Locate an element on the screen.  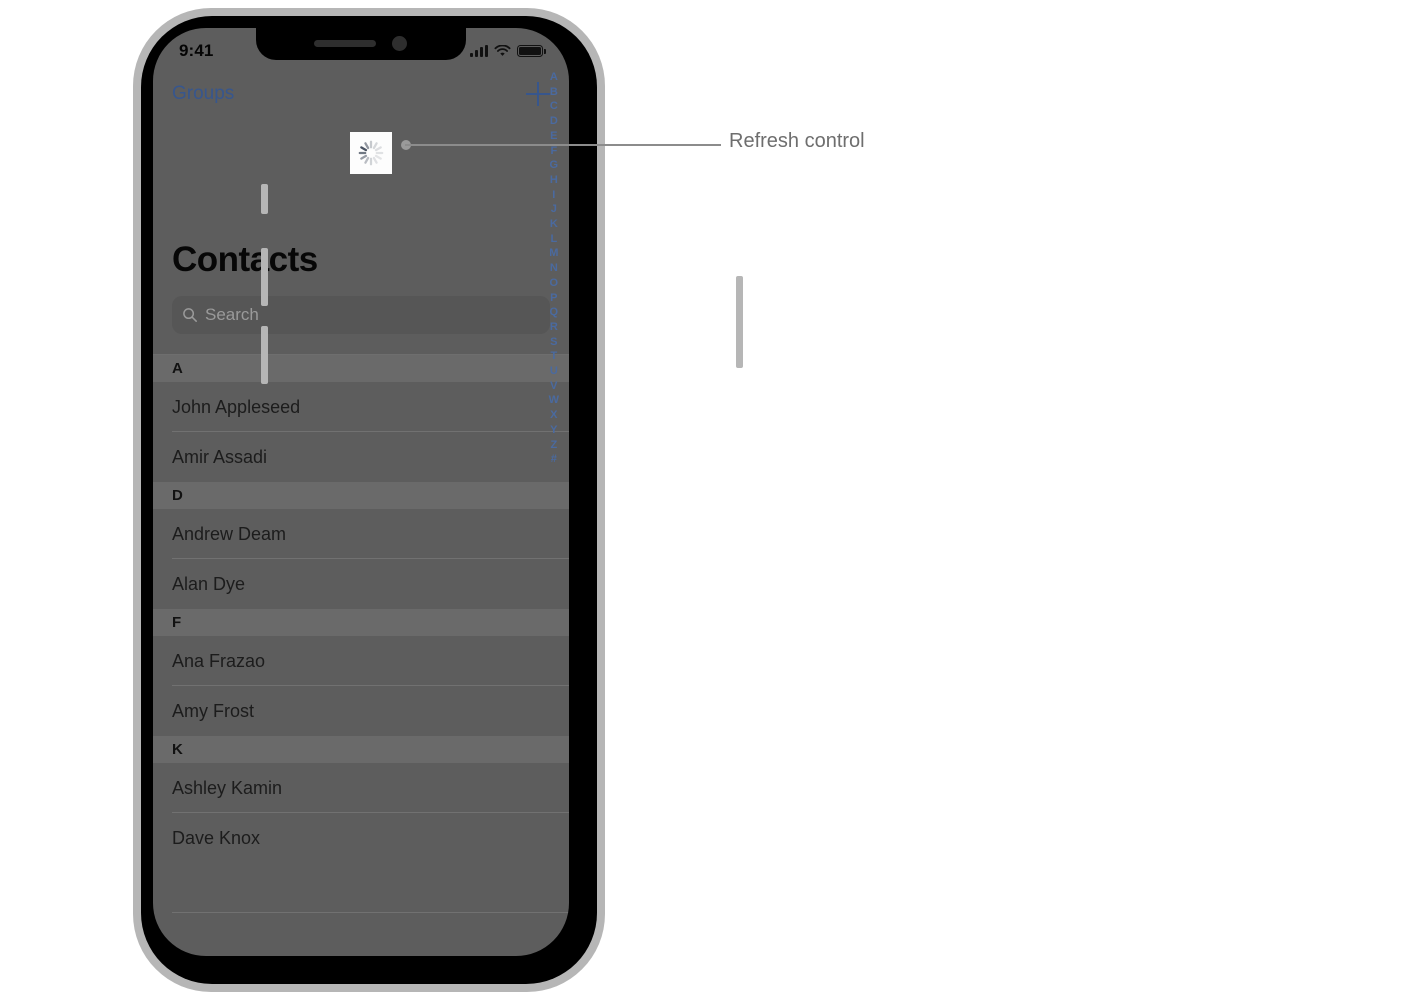
list-tail-row is located at coordinates (361, 888).